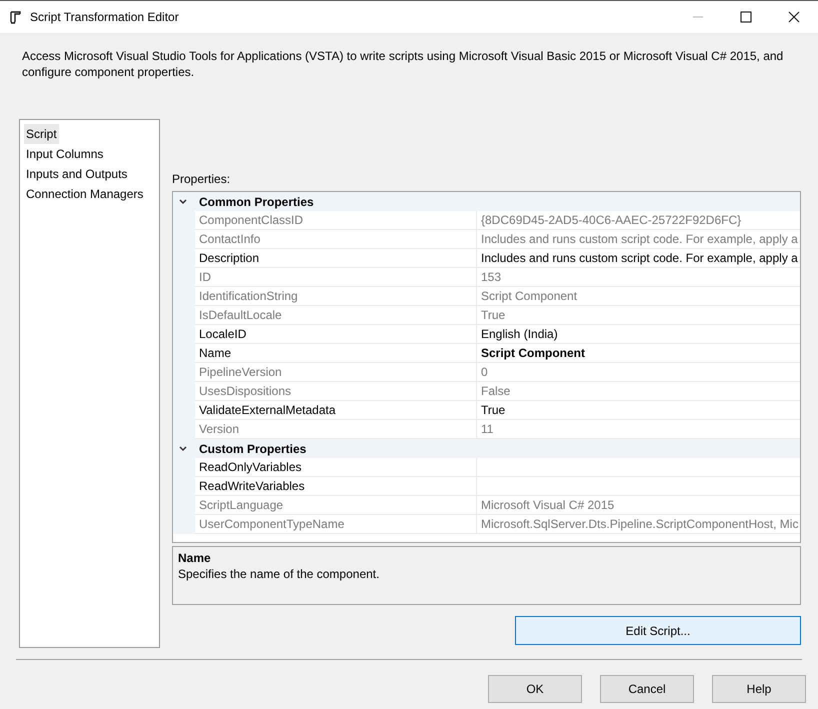  Describe the element at coordinates (535, 689) in the screenshot. I see `dialog-button: OK` at that location.